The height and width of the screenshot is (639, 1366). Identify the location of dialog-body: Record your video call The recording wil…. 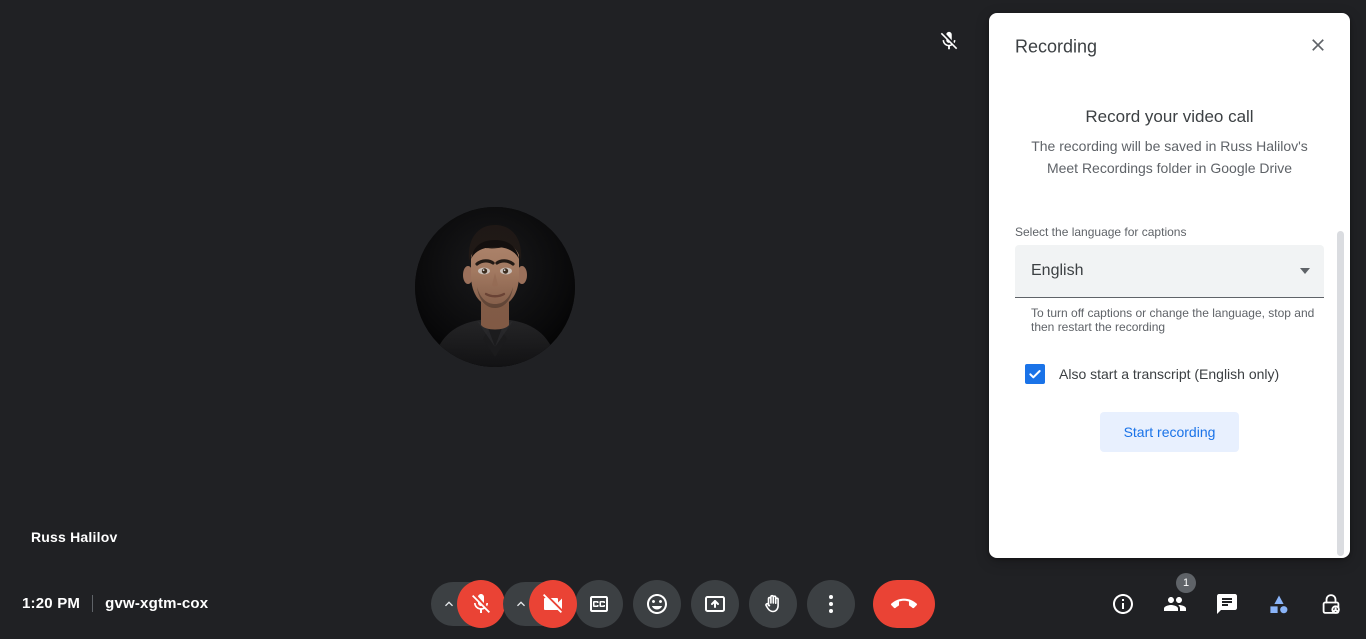
(1169, 279).